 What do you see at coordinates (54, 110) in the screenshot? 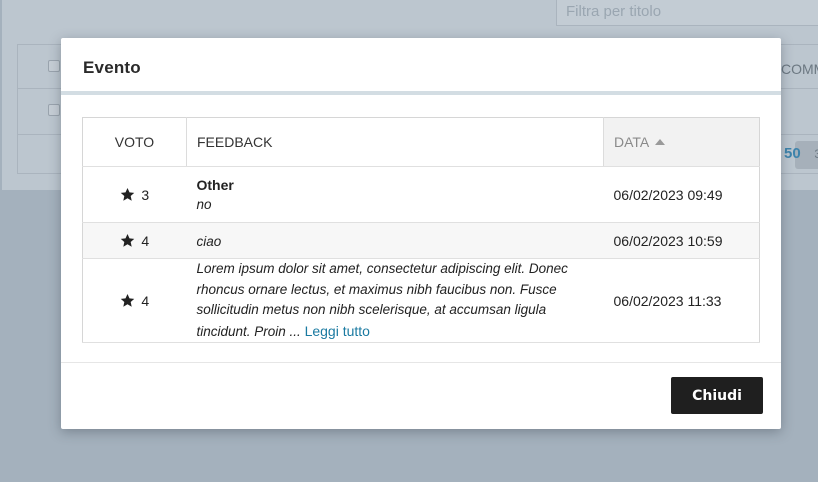
I see `row-checkbox` at bounding box center [54, 110].